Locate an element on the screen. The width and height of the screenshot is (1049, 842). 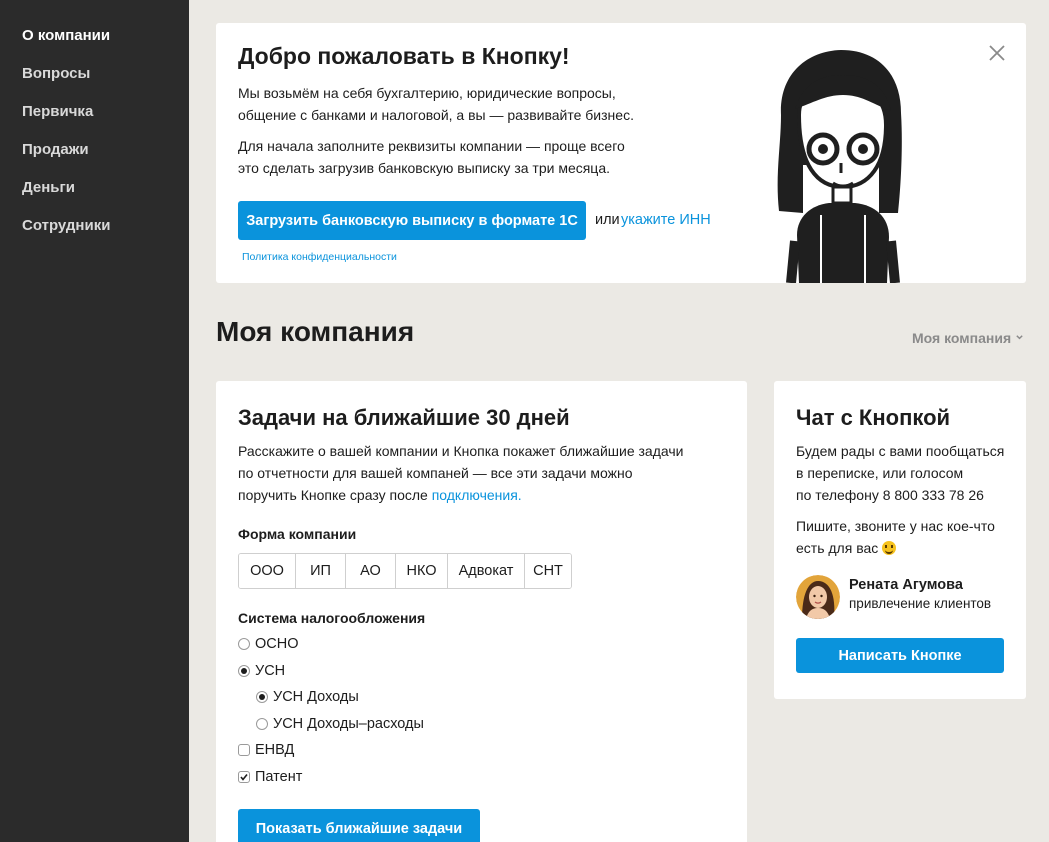
manager-role: привлечение клиентов is located at coordinates (920, 603).